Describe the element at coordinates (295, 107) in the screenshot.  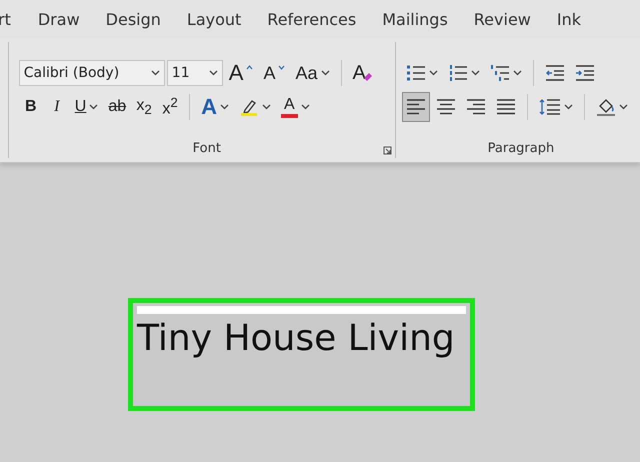
I see `font-color-button: A` at that location.